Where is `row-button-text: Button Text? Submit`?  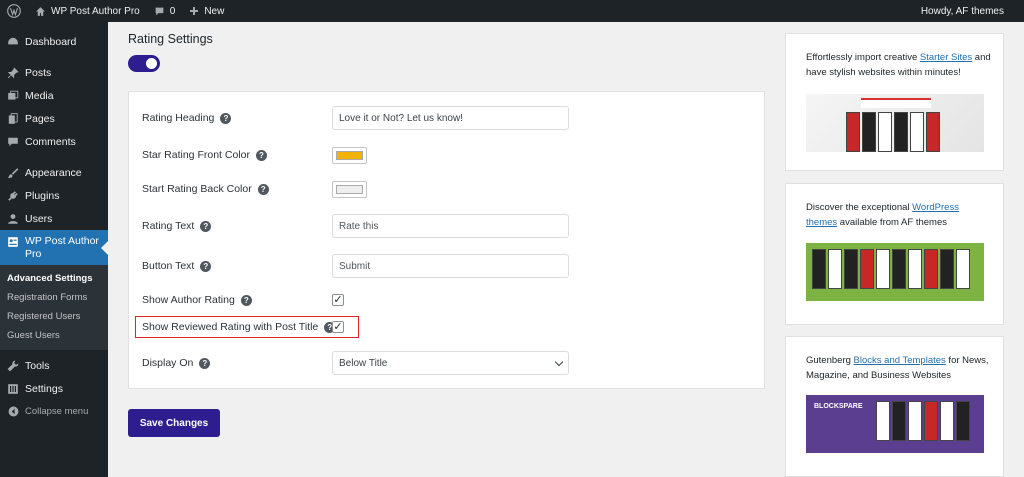 row-button-text: Button Text? Submit is located at coordinates (447, 266).